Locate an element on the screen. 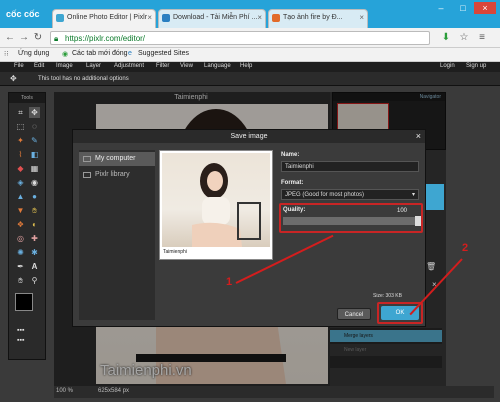  bookmark-recent-tabs: Các tab mới đóng is located at coordinates (100, 53).